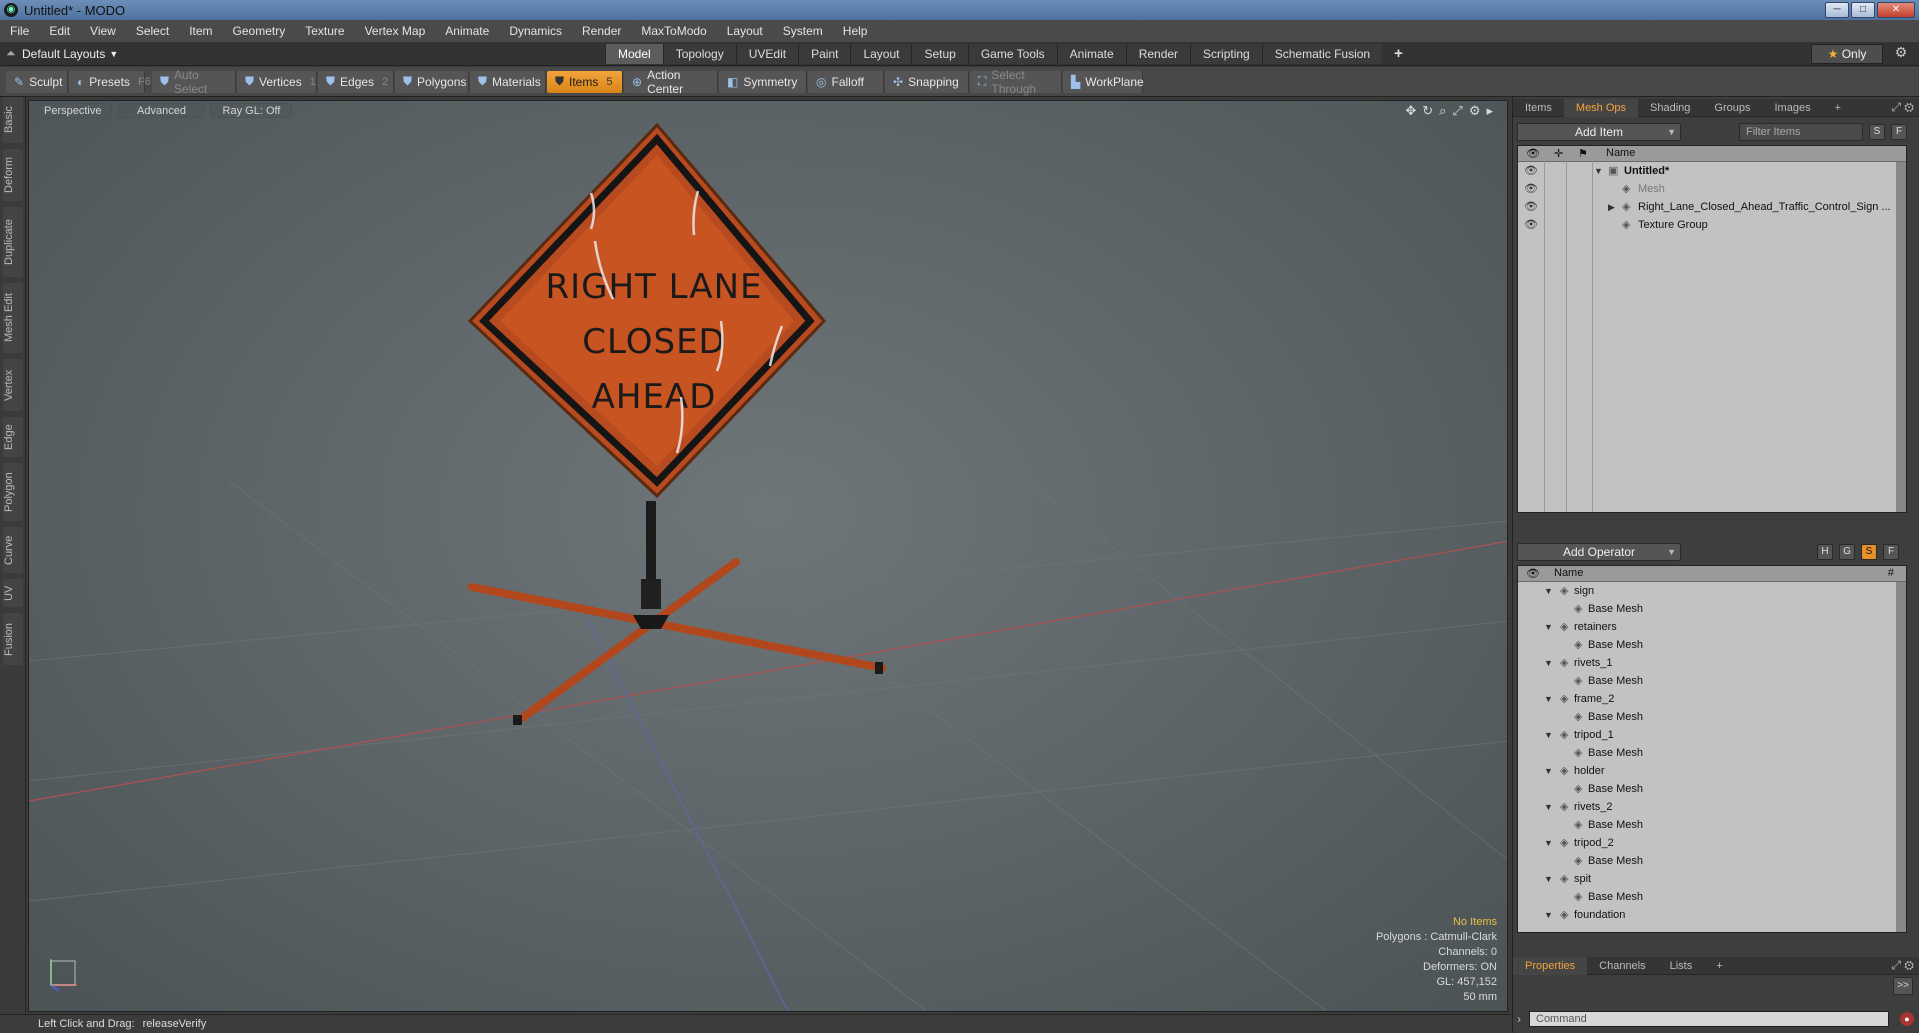  Describe the element at coordinates (939, 53) in the screenshot. I see `tab-setup: Setup` at that location.